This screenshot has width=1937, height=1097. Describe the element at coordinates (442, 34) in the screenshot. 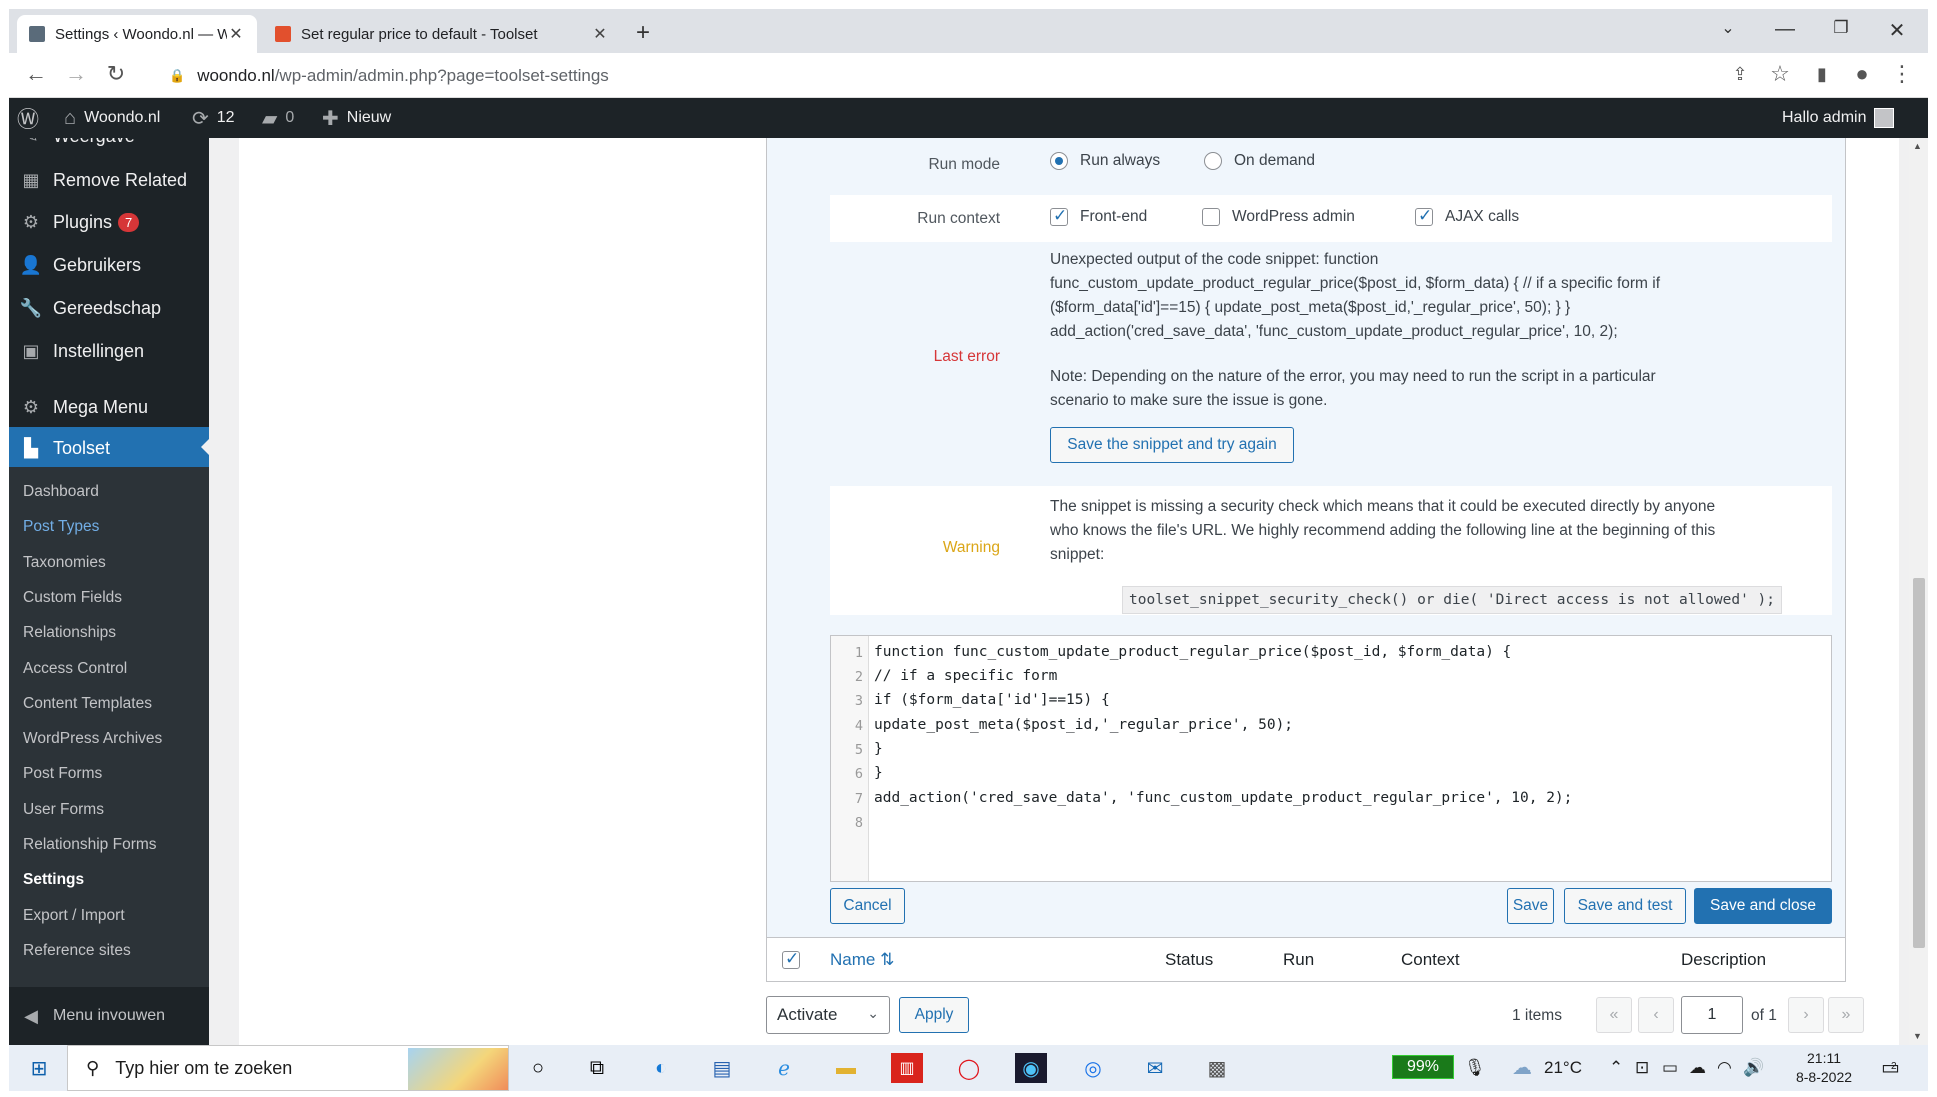

I see `tab-toolset-support: Set regular price to default - Toolset ✕` at that location.